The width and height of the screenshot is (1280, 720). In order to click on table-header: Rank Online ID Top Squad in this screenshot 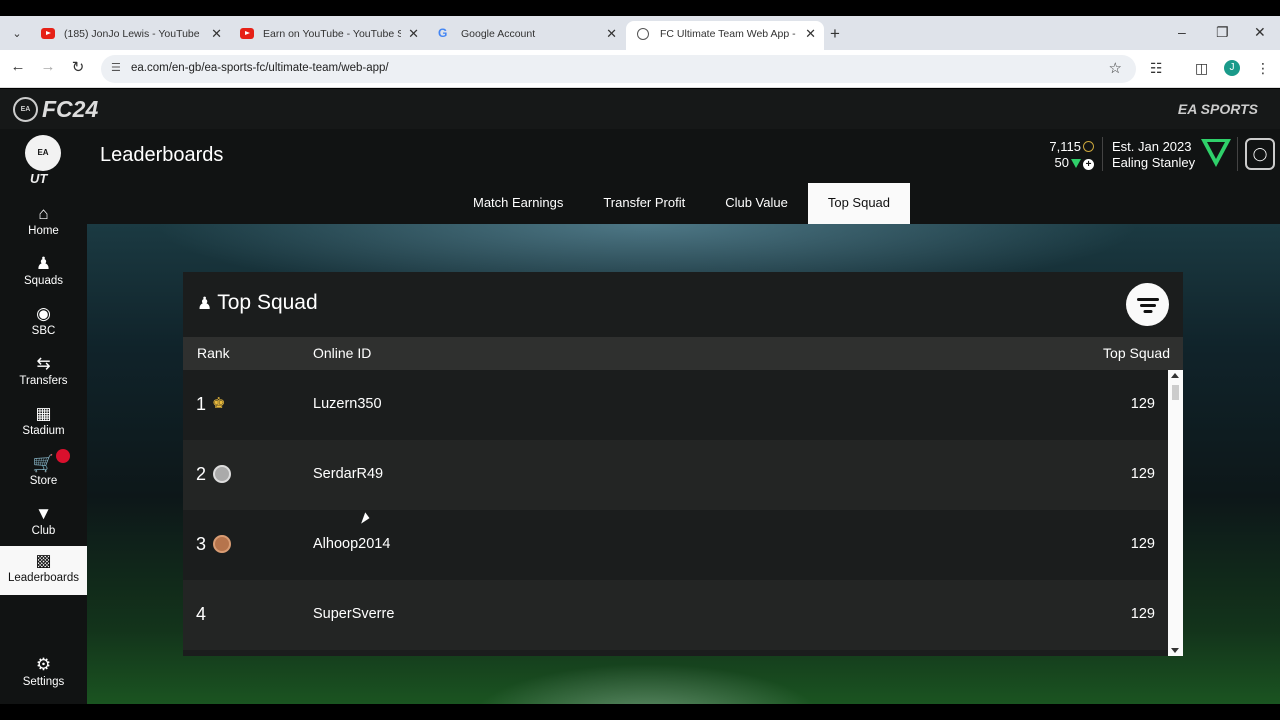, I will do `click(683, 353)`.